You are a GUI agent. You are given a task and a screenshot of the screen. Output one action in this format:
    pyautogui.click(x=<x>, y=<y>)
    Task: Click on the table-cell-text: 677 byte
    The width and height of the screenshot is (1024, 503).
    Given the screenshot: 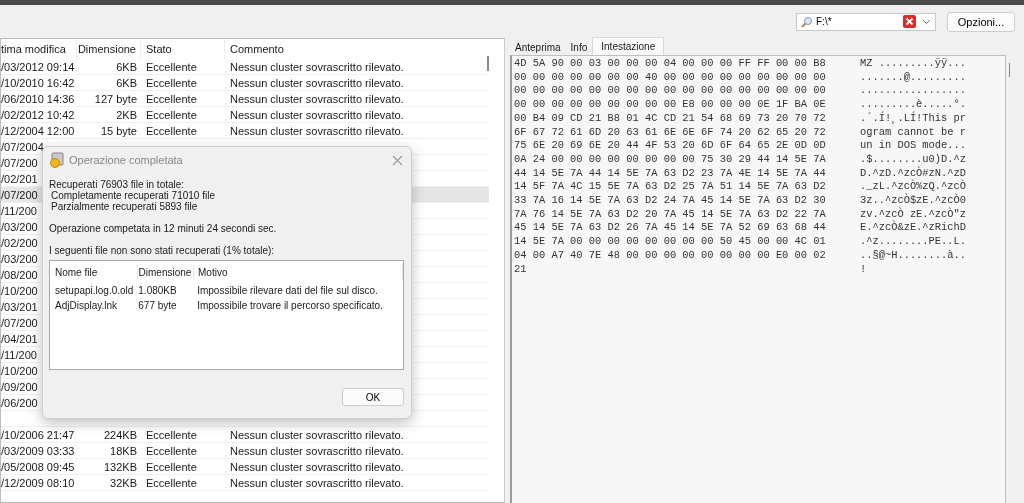 What is the action you would take?
    pyautogui.click(x=157, y=306)
    